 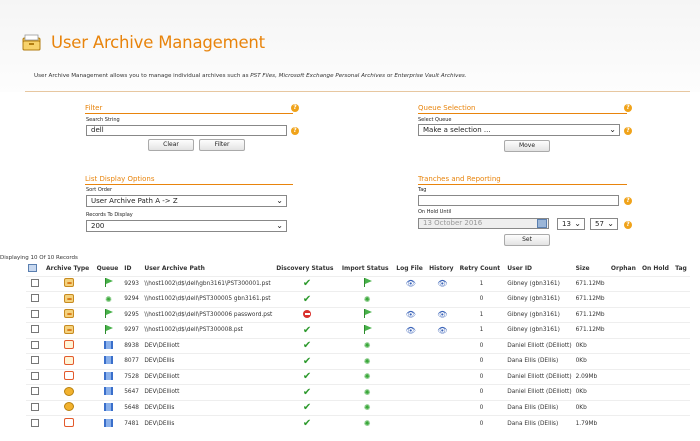 What do you see at coordinates (307, 313) in the screenshot?
I see `no-entry-icon` at bounding box center [307, 313].